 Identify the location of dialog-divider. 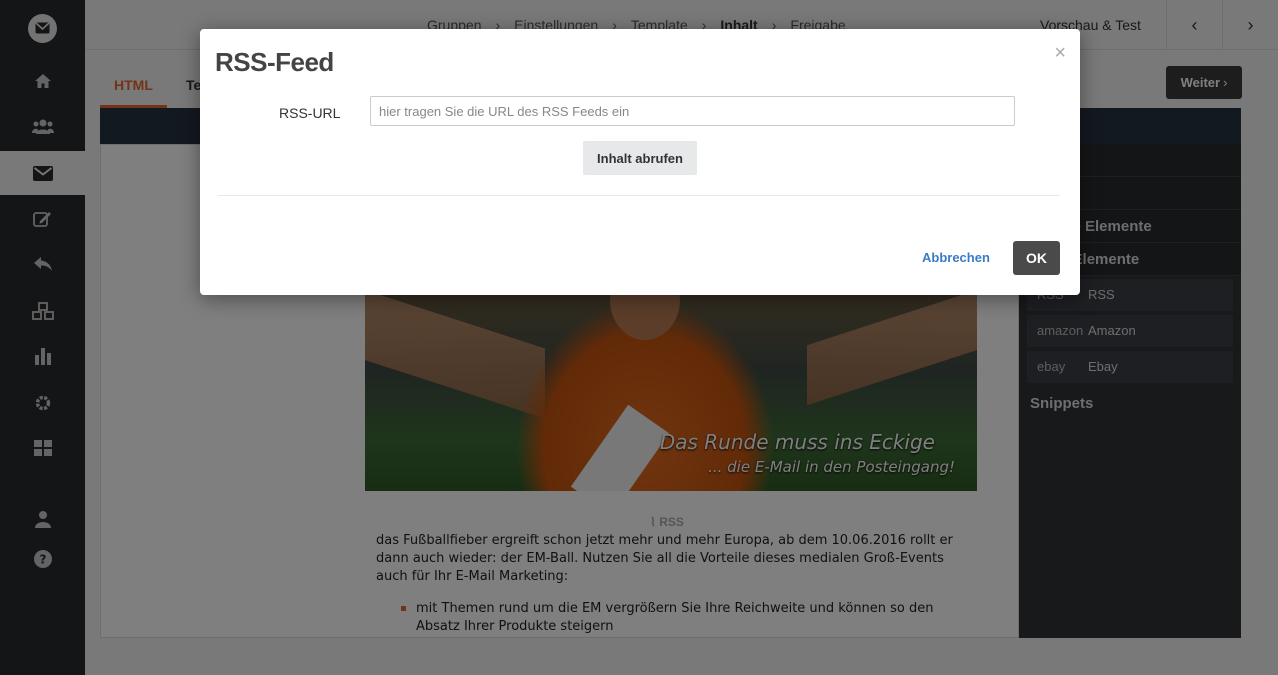
(639, 195).